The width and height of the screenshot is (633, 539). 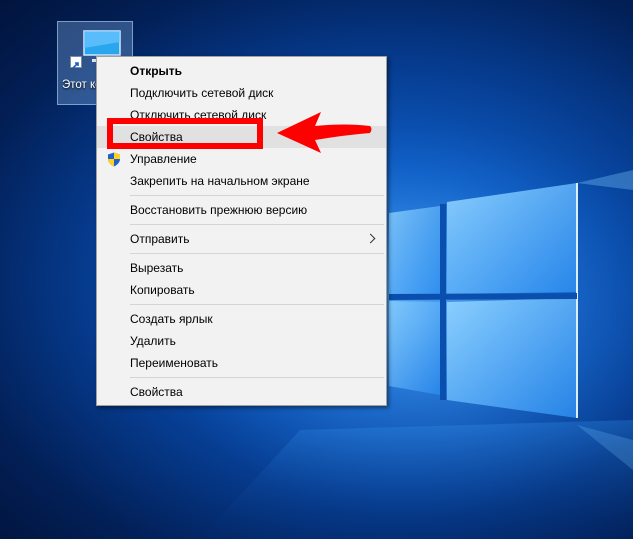 I want to click on menu-item-map-network-drive: Подключить сетевой диск, so click(x=241, y=93).